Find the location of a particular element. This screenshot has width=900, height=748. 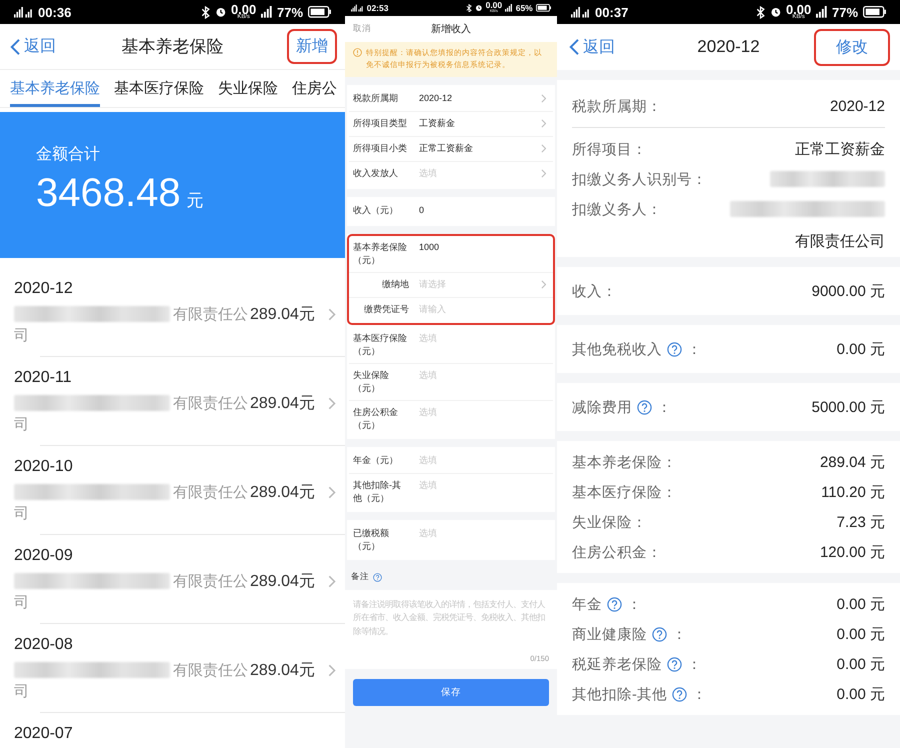

field-label: 缴纳地 is located at coordinates (395, 284).